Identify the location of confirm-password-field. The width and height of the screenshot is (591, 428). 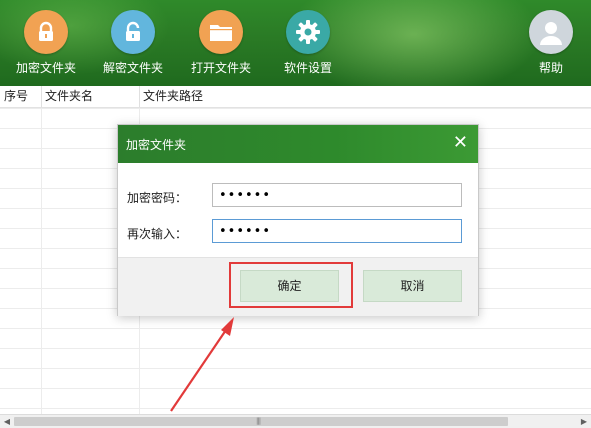
(337, 231).